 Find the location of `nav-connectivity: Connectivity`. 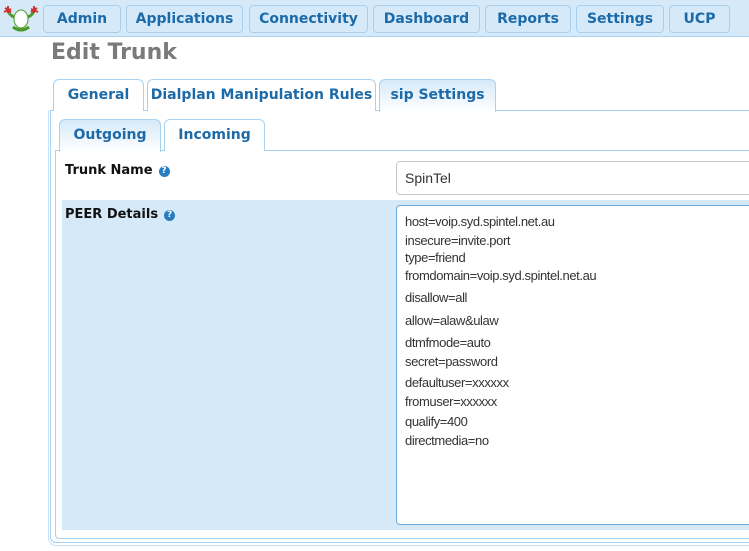

nav-connectivity: Connectivity is located at coordinates (308, 19).